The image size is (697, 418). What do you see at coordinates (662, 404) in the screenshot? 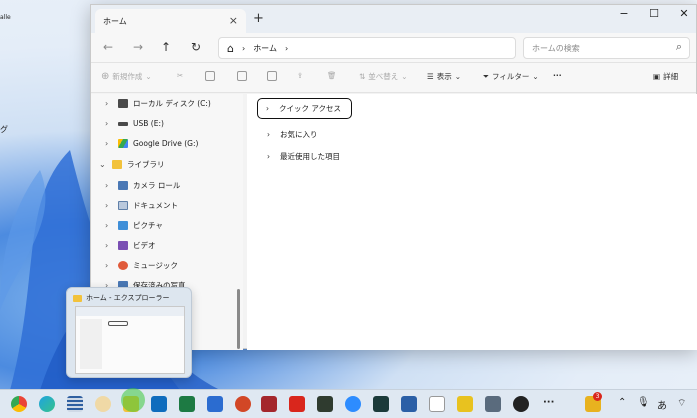
I see `ime-indicator: あ` at bounding box center [662, 404].